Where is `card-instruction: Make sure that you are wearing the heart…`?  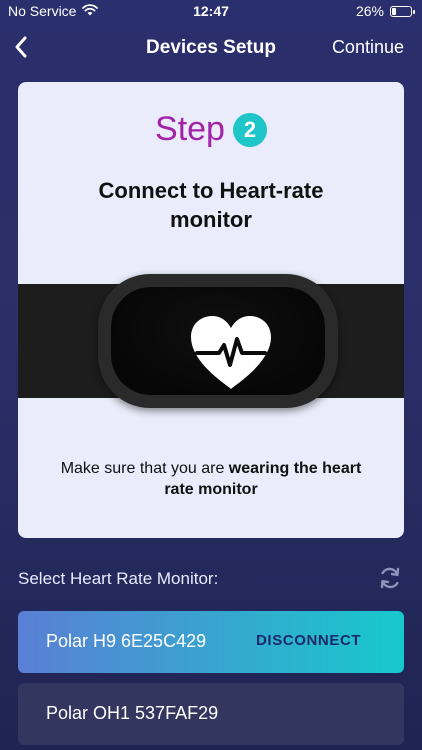
card-instruction: Make sure that you are wearing the heart… is located at coordinates (211, 479).